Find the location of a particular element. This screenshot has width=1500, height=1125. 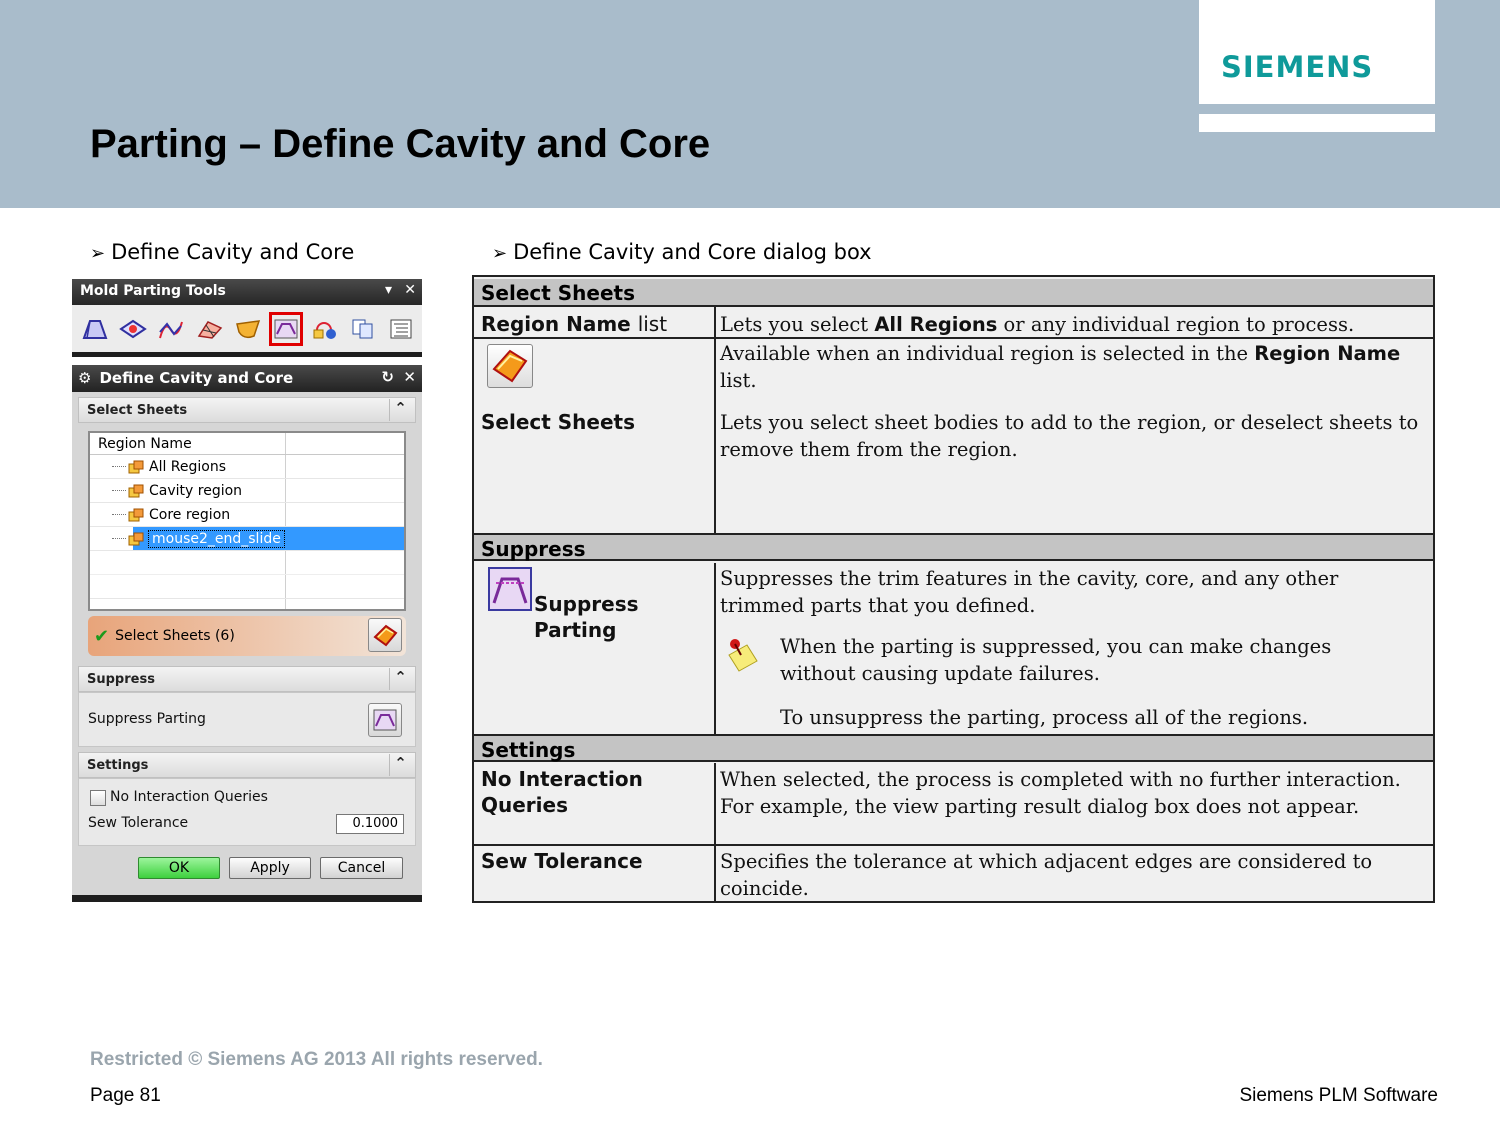

bullet-left: ➢ Define Cavity and Core is located at coordinates (222, 252).